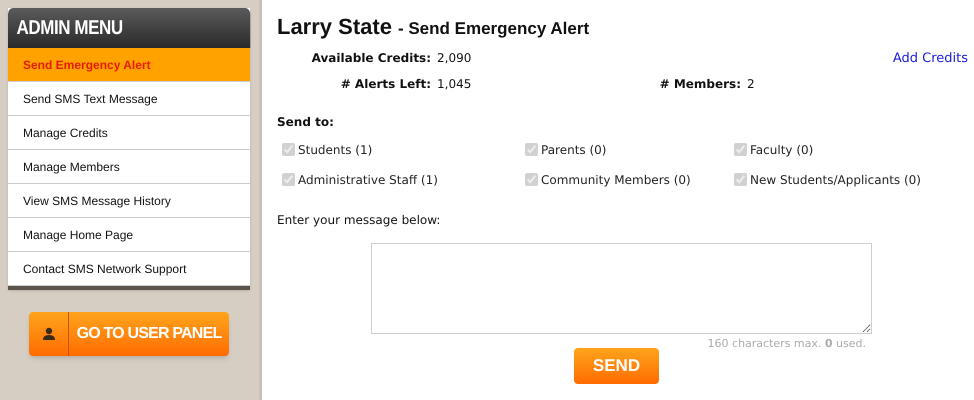 The width and height of the screenshot is (974, 400). I want to click on checkbox-label: Administrative Staff (1), so click(368, 180).